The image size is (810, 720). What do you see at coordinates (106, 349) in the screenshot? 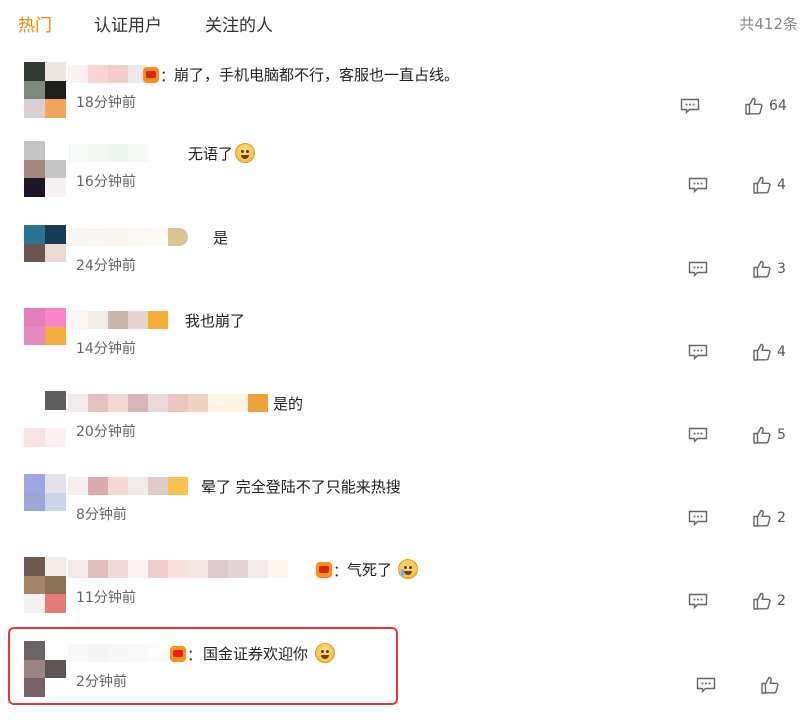
I see `comment-time: 14分钟前` at bounding box center [106, 349].